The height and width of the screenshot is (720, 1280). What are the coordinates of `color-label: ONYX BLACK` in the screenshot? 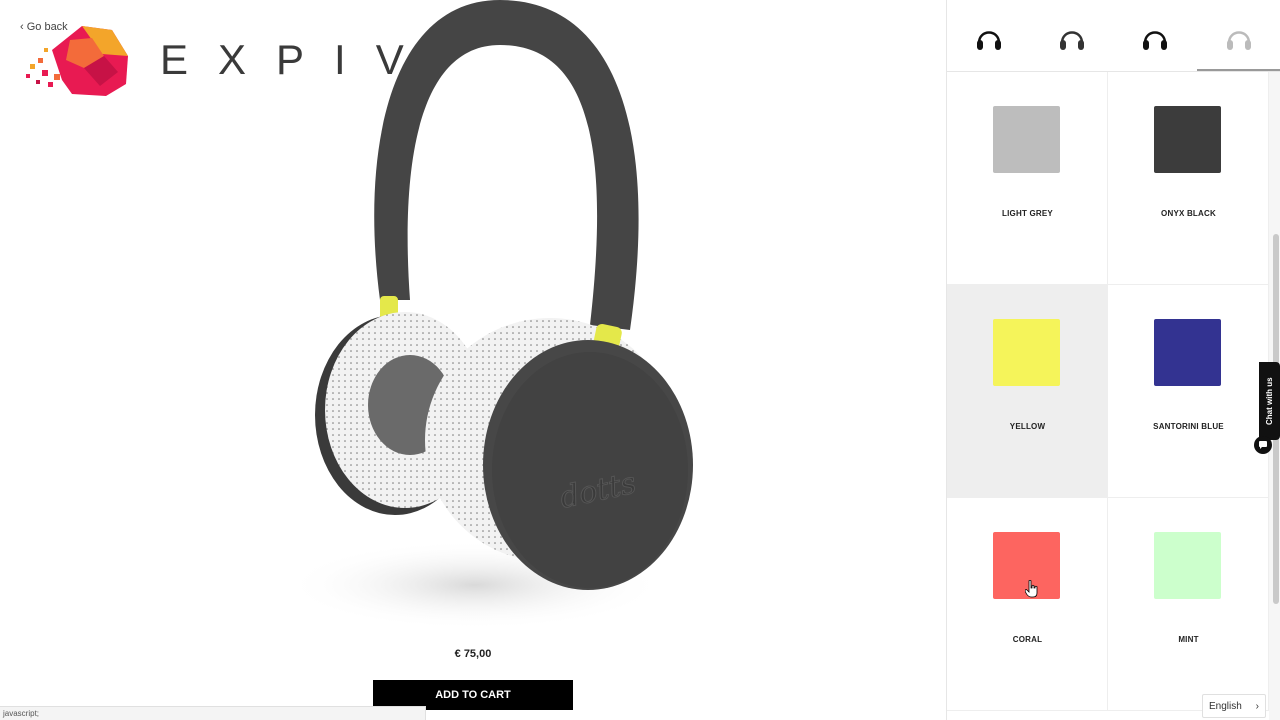 It's located at (1188, 213).